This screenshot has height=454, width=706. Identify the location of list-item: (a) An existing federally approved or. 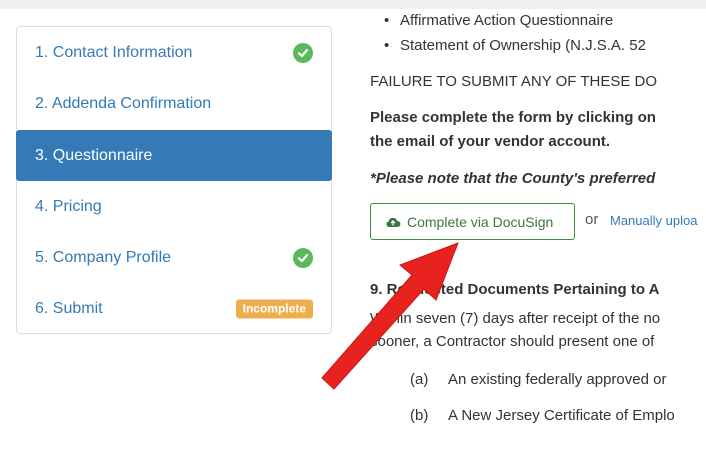
(538, 379).